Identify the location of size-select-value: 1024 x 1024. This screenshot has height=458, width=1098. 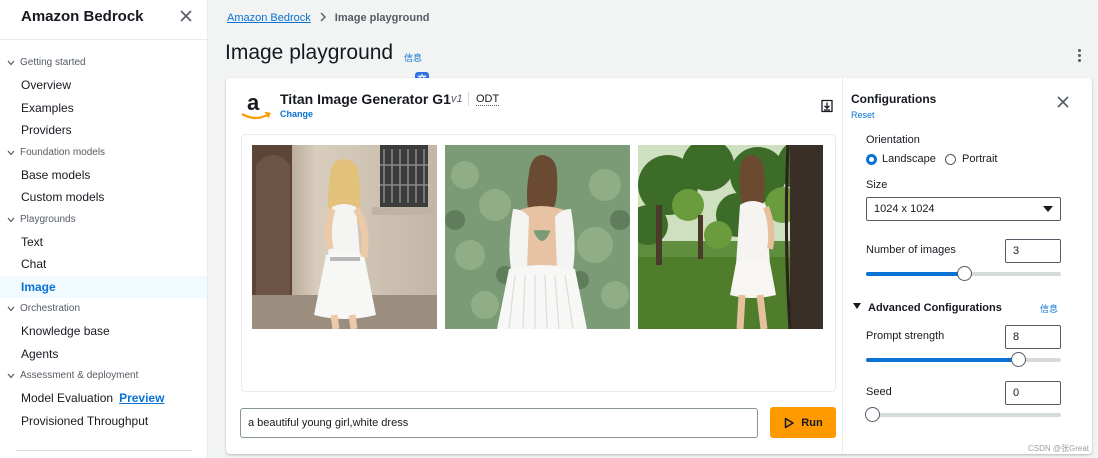
(904, 209).